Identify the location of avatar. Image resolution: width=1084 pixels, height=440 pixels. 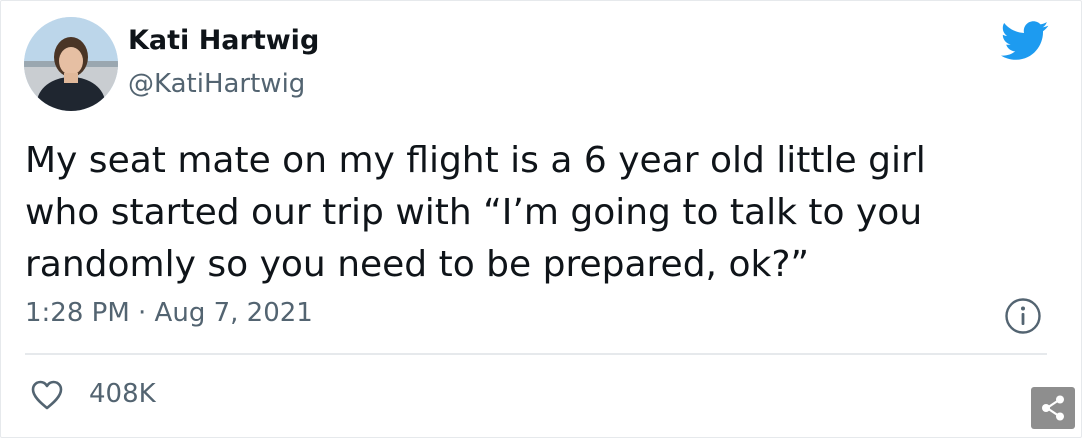
(71, 64).